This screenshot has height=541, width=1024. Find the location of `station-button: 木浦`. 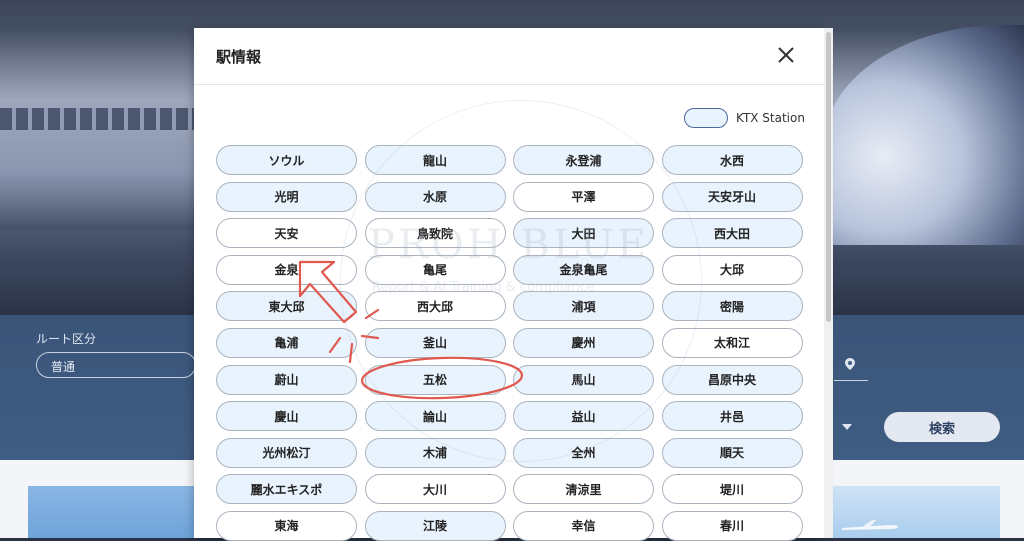

station-button: 木浦 is located at coordinates (435, 452).